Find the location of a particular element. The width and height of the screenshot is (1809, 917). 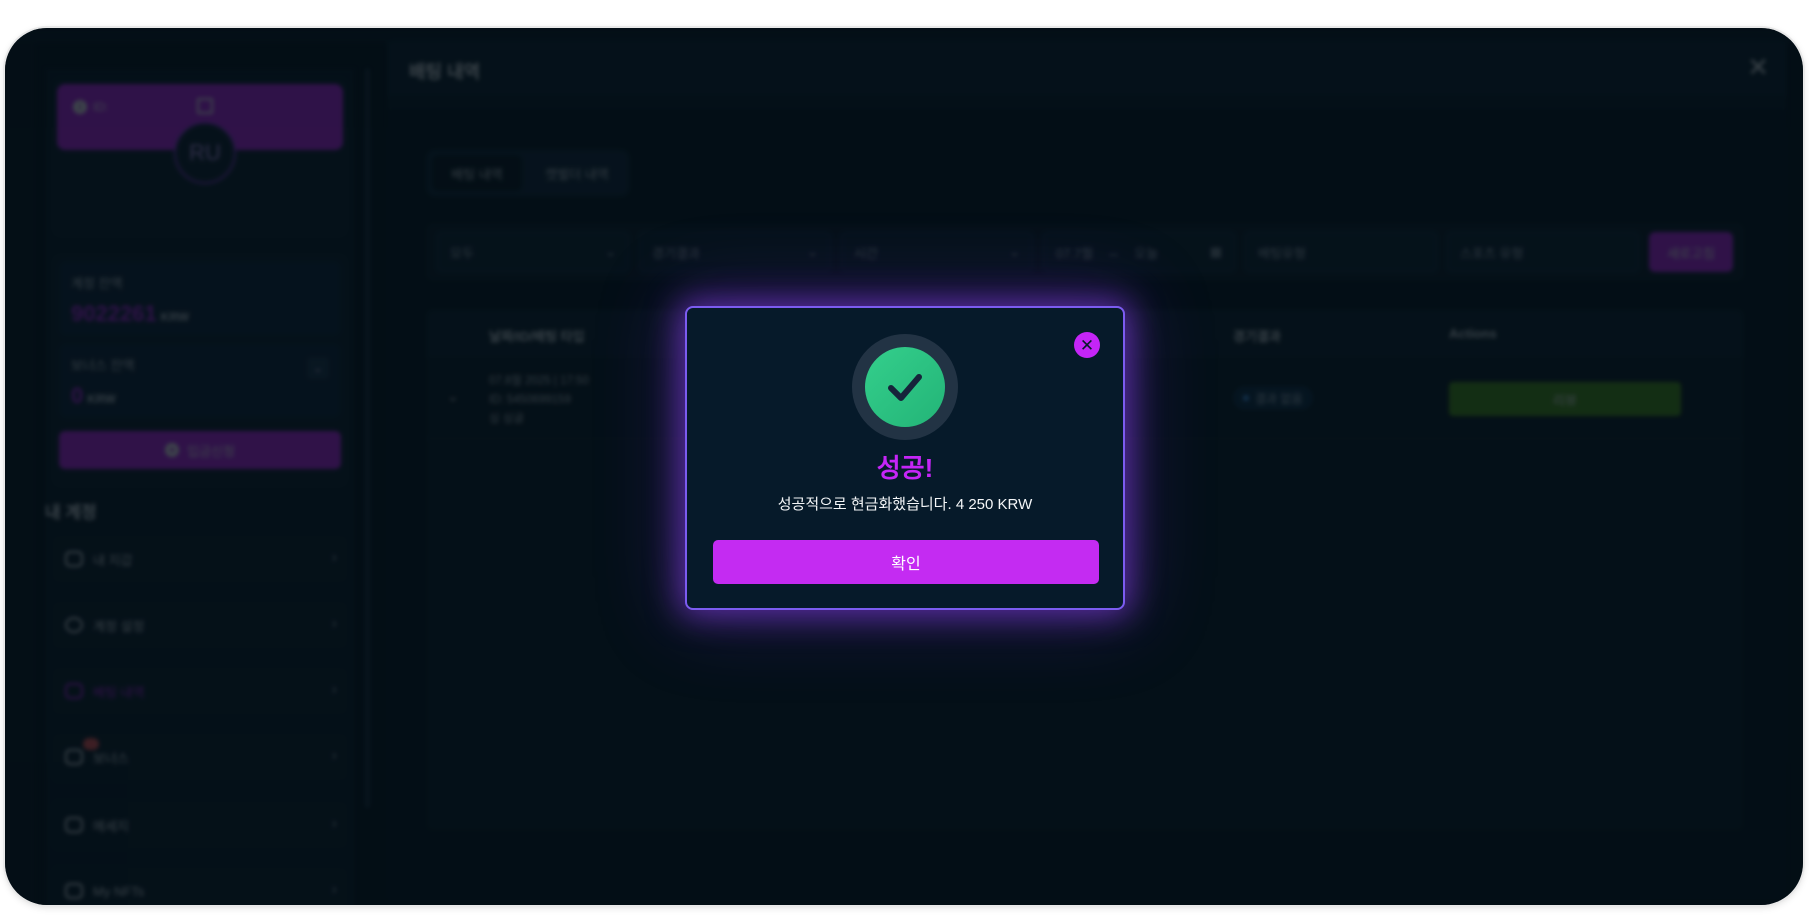

check-icon is located at coordinates (905, 387).